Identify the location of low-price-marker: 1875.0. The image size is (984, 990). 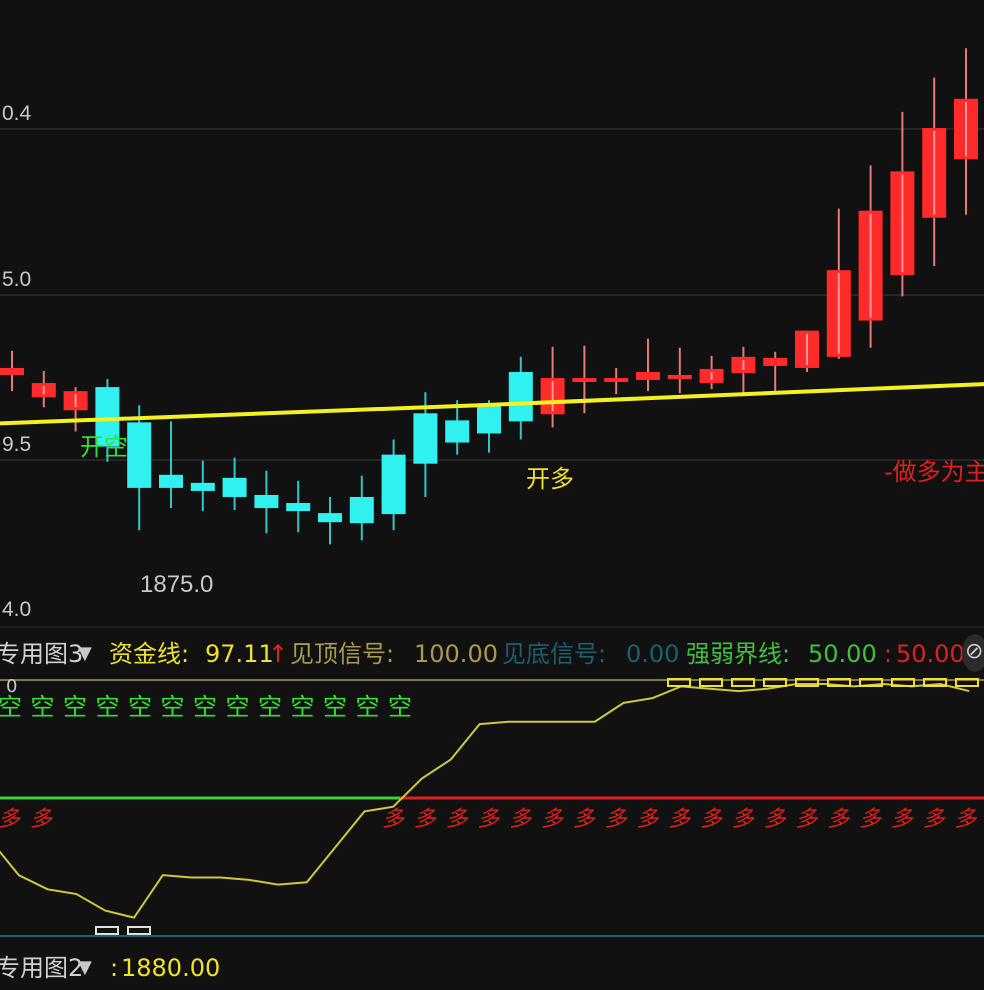
(177, 584).